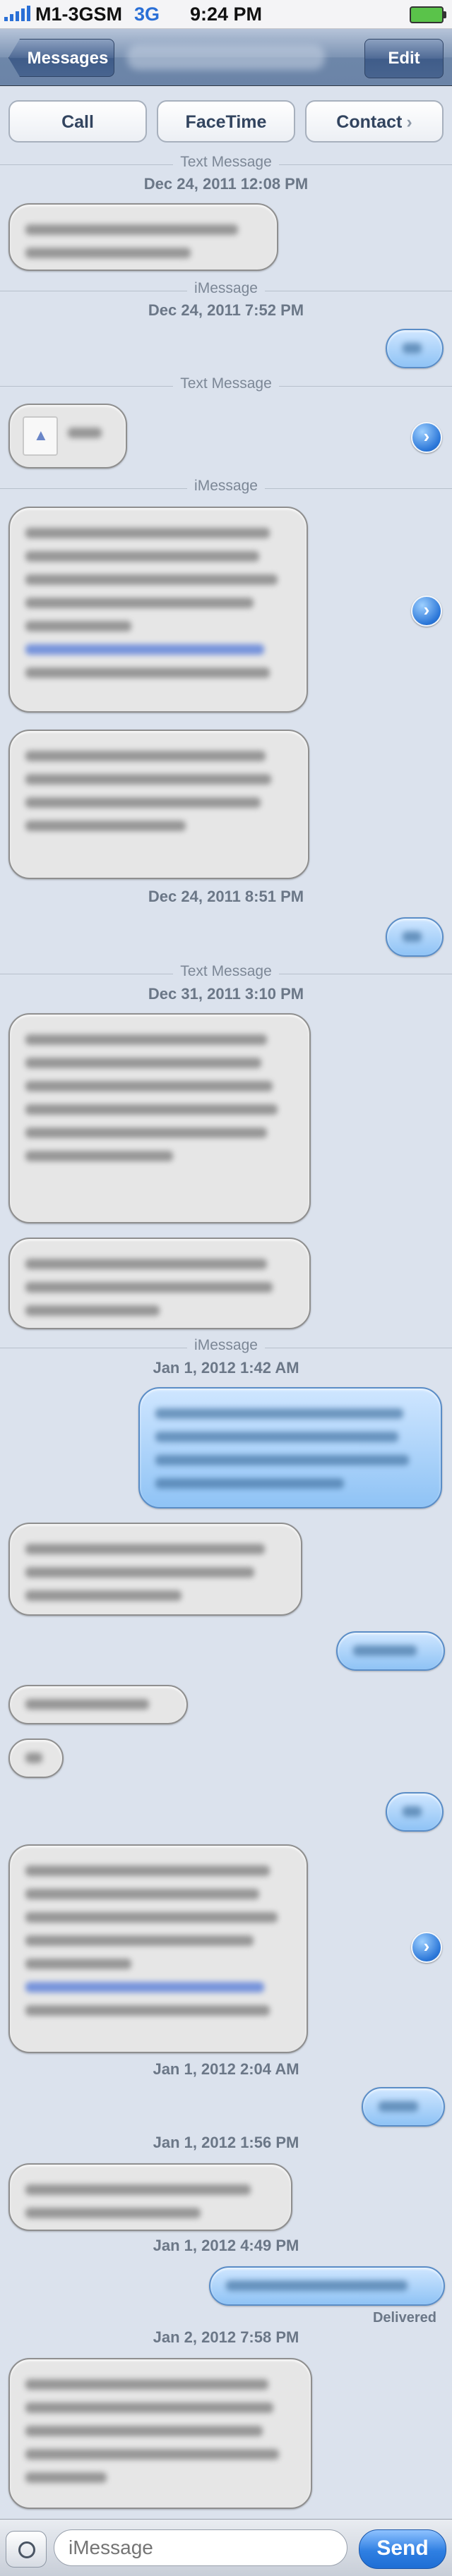 This screenshot has height=2576, width=452. Describe the element at coordinates (226, 1368) in the screenshot. I see `timestamp: Jan 1, 2012 1:42 AM` at that location.